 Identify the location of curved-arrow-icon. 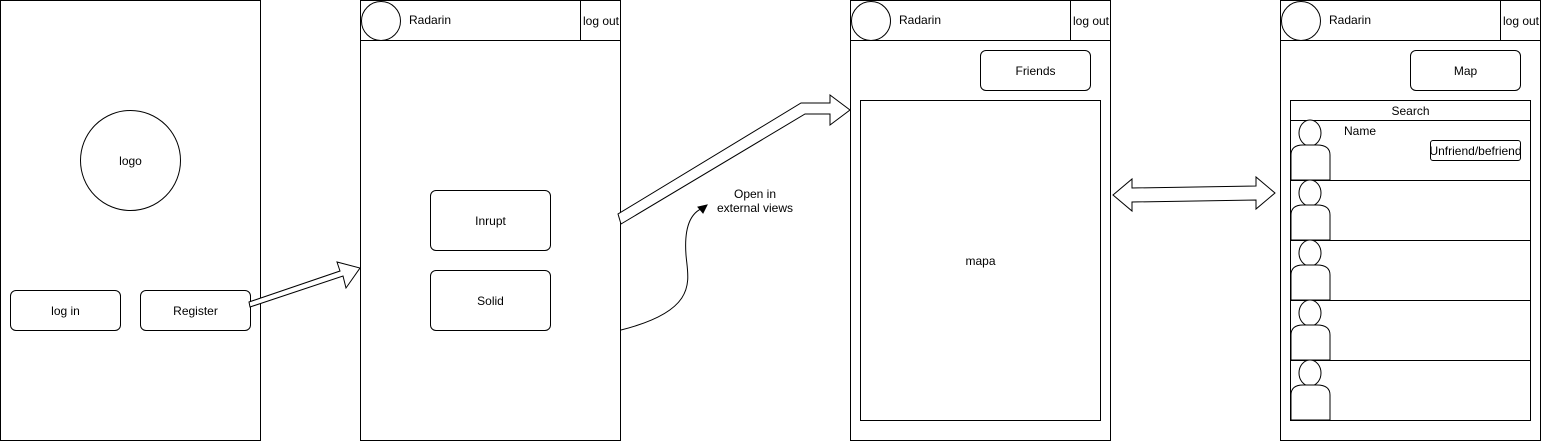
(662, 269).